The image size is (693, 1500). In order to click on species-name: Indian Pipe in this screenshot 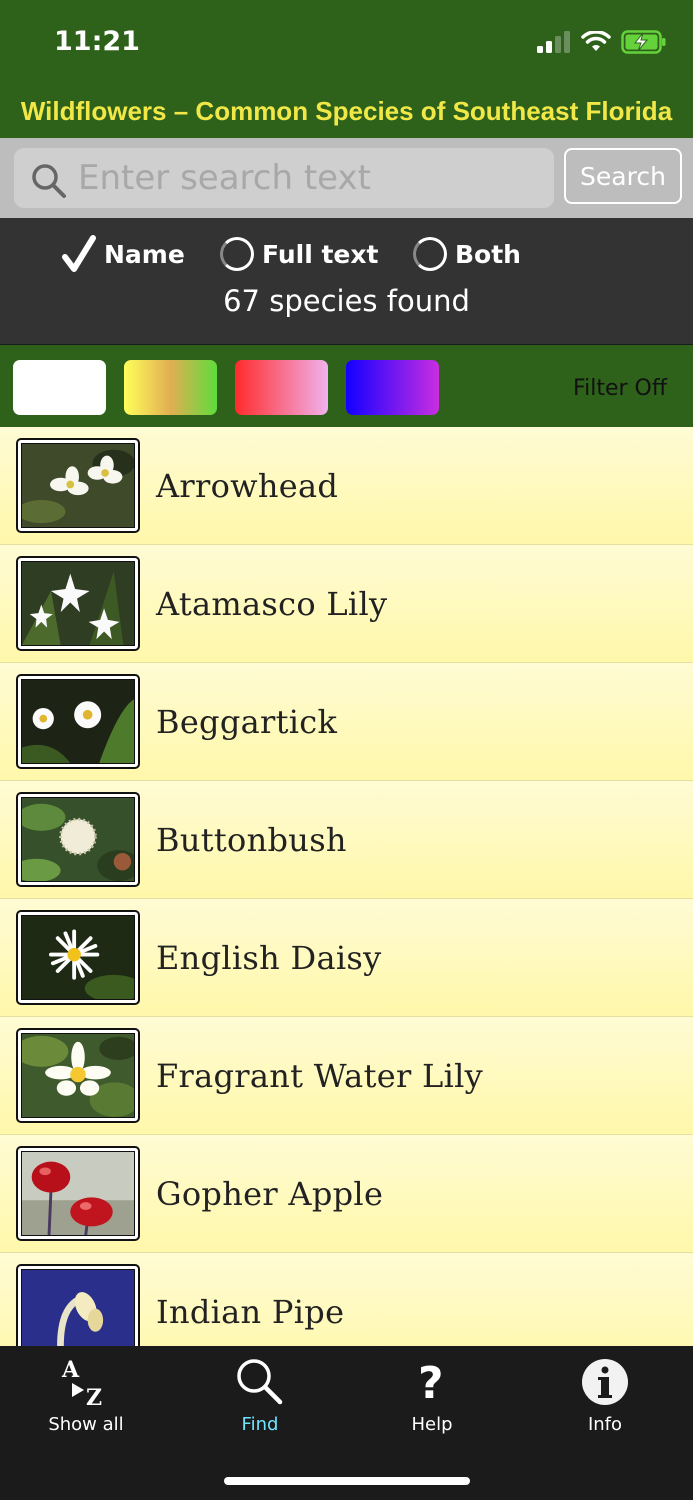, I will do `click(250, 1312)`.